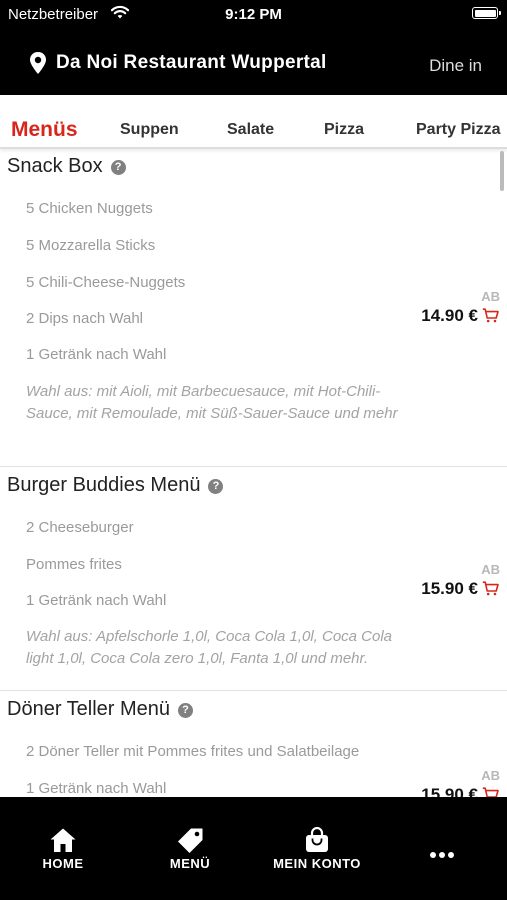  I want to click on item-title: Burger Buddies Menü?, so click(115, 485).